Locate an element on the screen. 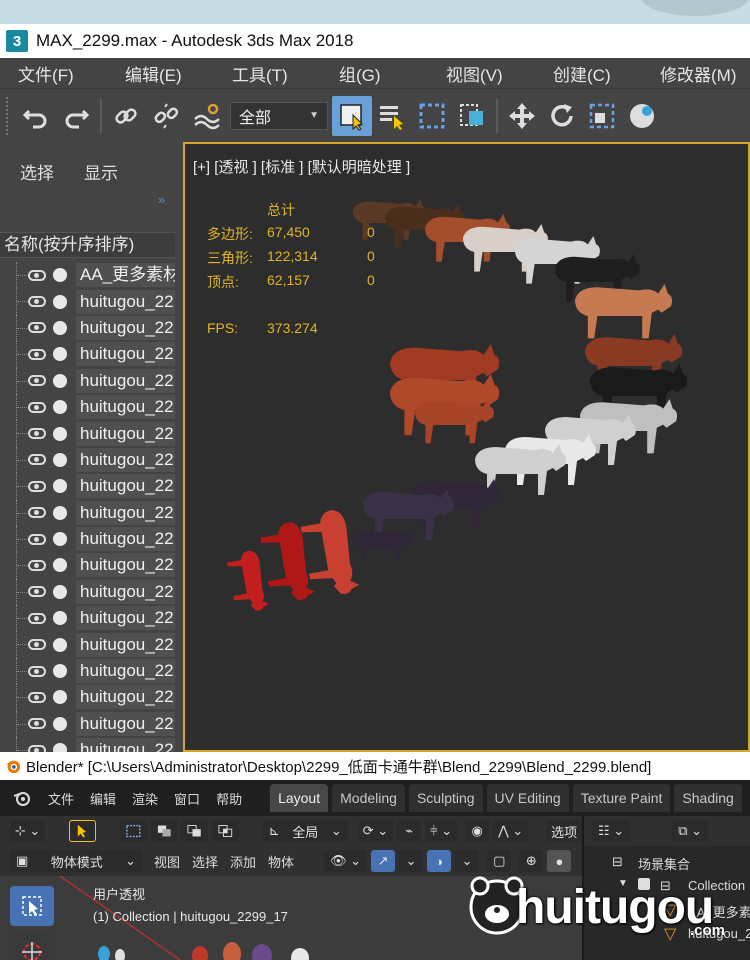 The image size is (750, 960). select-mode-extend-icon is located at coordinates (164, 831).